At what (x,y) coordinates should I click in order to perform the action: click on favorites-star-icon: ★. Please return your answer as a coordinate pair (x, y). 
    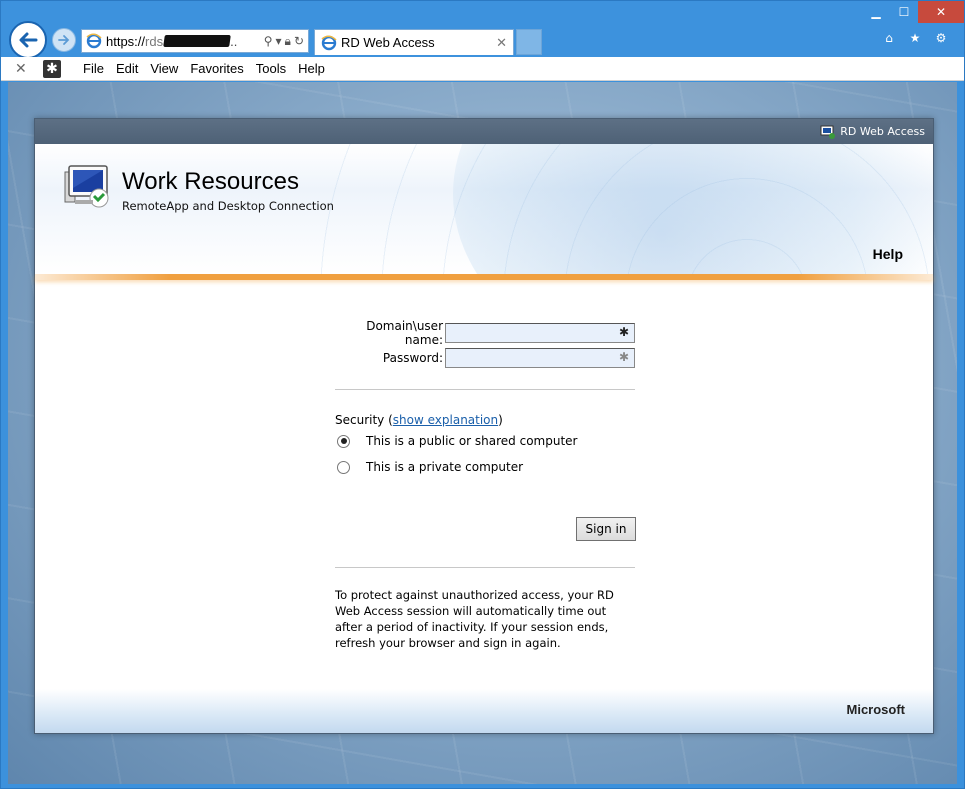
    Looking at the image, I should click on (915, 38).